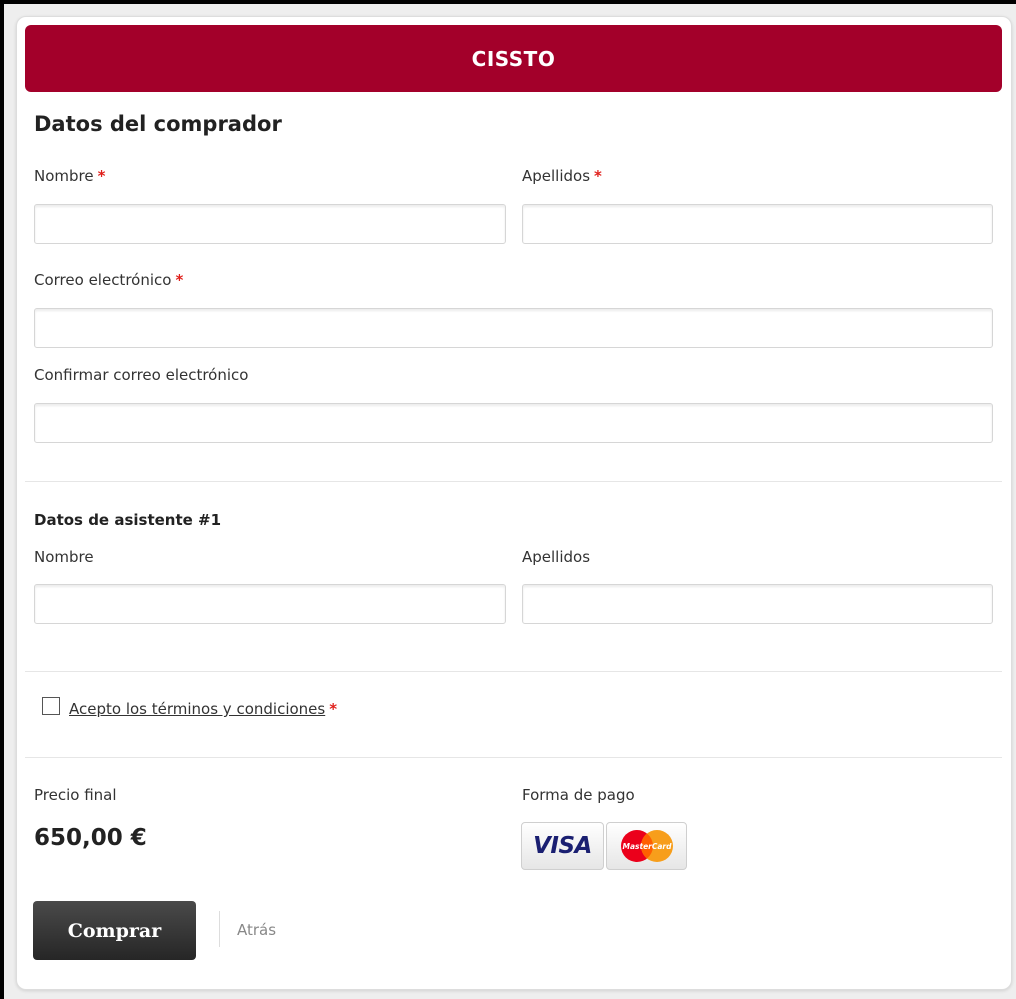 The width and height of the screenshot is (1016, 999). Describe the element at coordinates (75, 795) in the screenshot. I see `price-label: Precio final` at that location.